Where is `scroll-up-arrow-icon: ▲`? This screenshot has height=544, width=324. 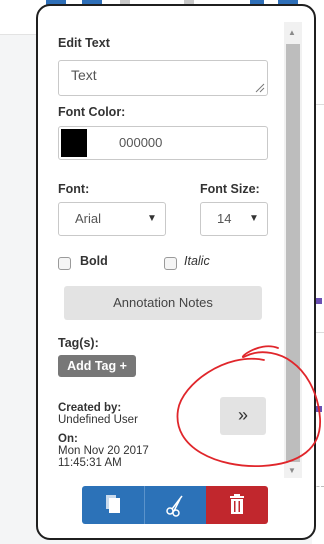
scroll-up-arrow-icon: ▲ is located at coordinates (292, 32).